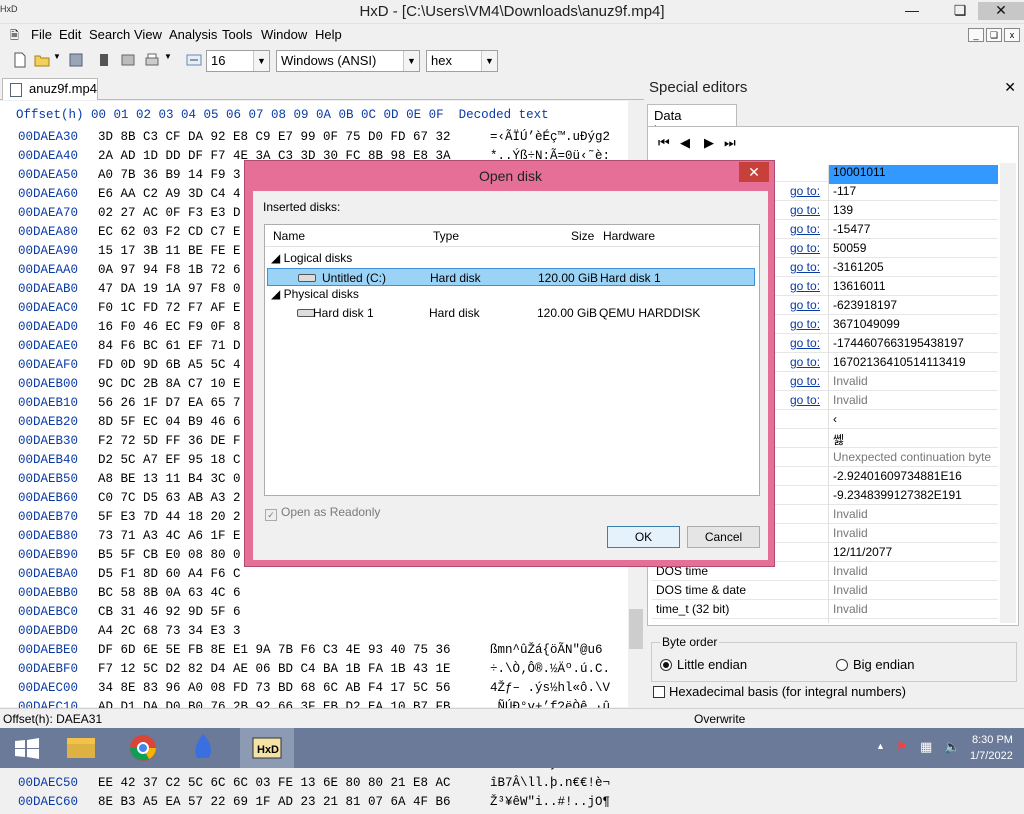 This screenshot has width=1024, height=814. Describe the element at coordinates (169, 346) in the screenshot. I see `row-bytes: 84 F6 BC 61 EF 71 D` at that location.